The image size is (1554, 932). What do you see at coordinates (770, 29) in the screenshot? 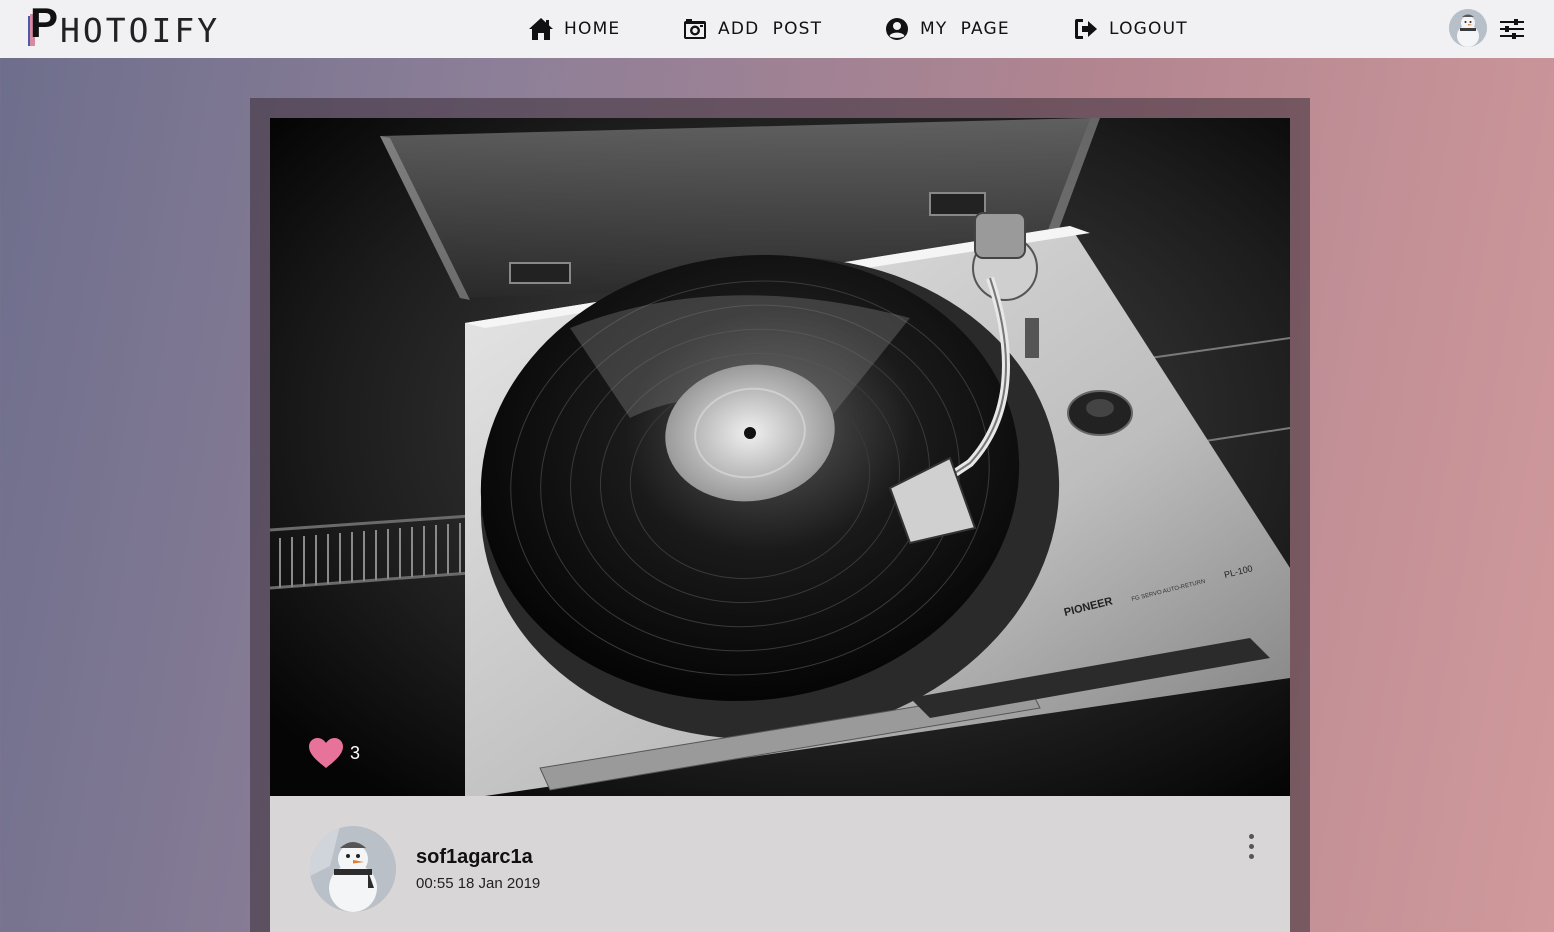
I see `nav-add-post-label: ADD POST` at bounding box center [770, 29].